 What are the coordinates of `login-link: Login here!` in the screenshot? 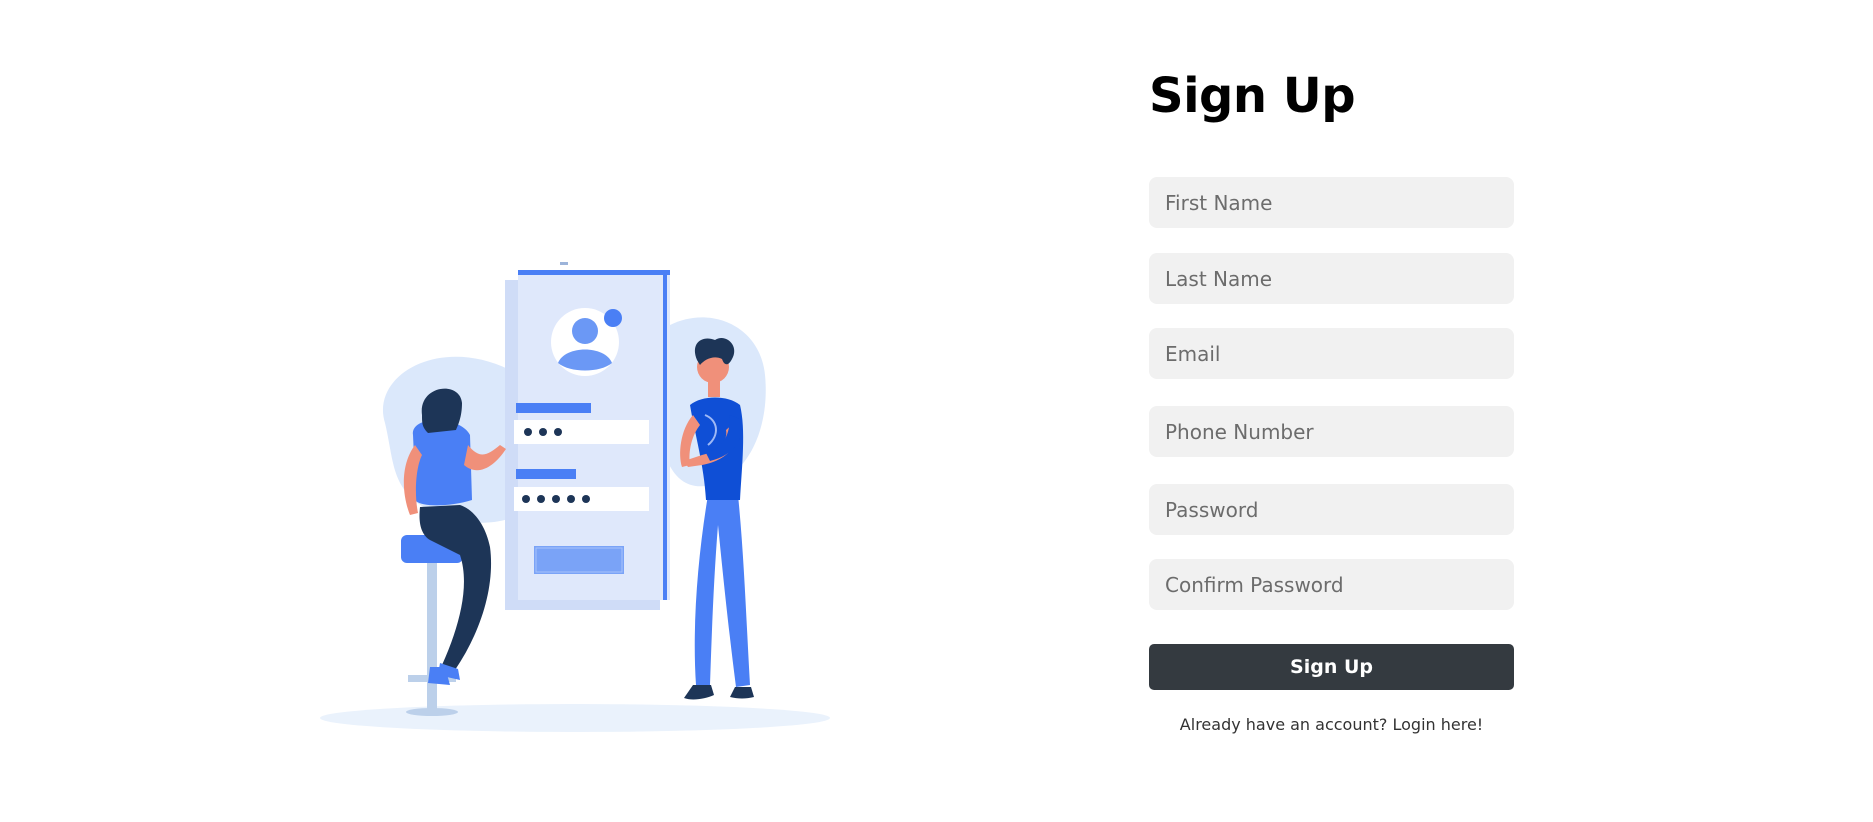 It's located at (1437, 724).